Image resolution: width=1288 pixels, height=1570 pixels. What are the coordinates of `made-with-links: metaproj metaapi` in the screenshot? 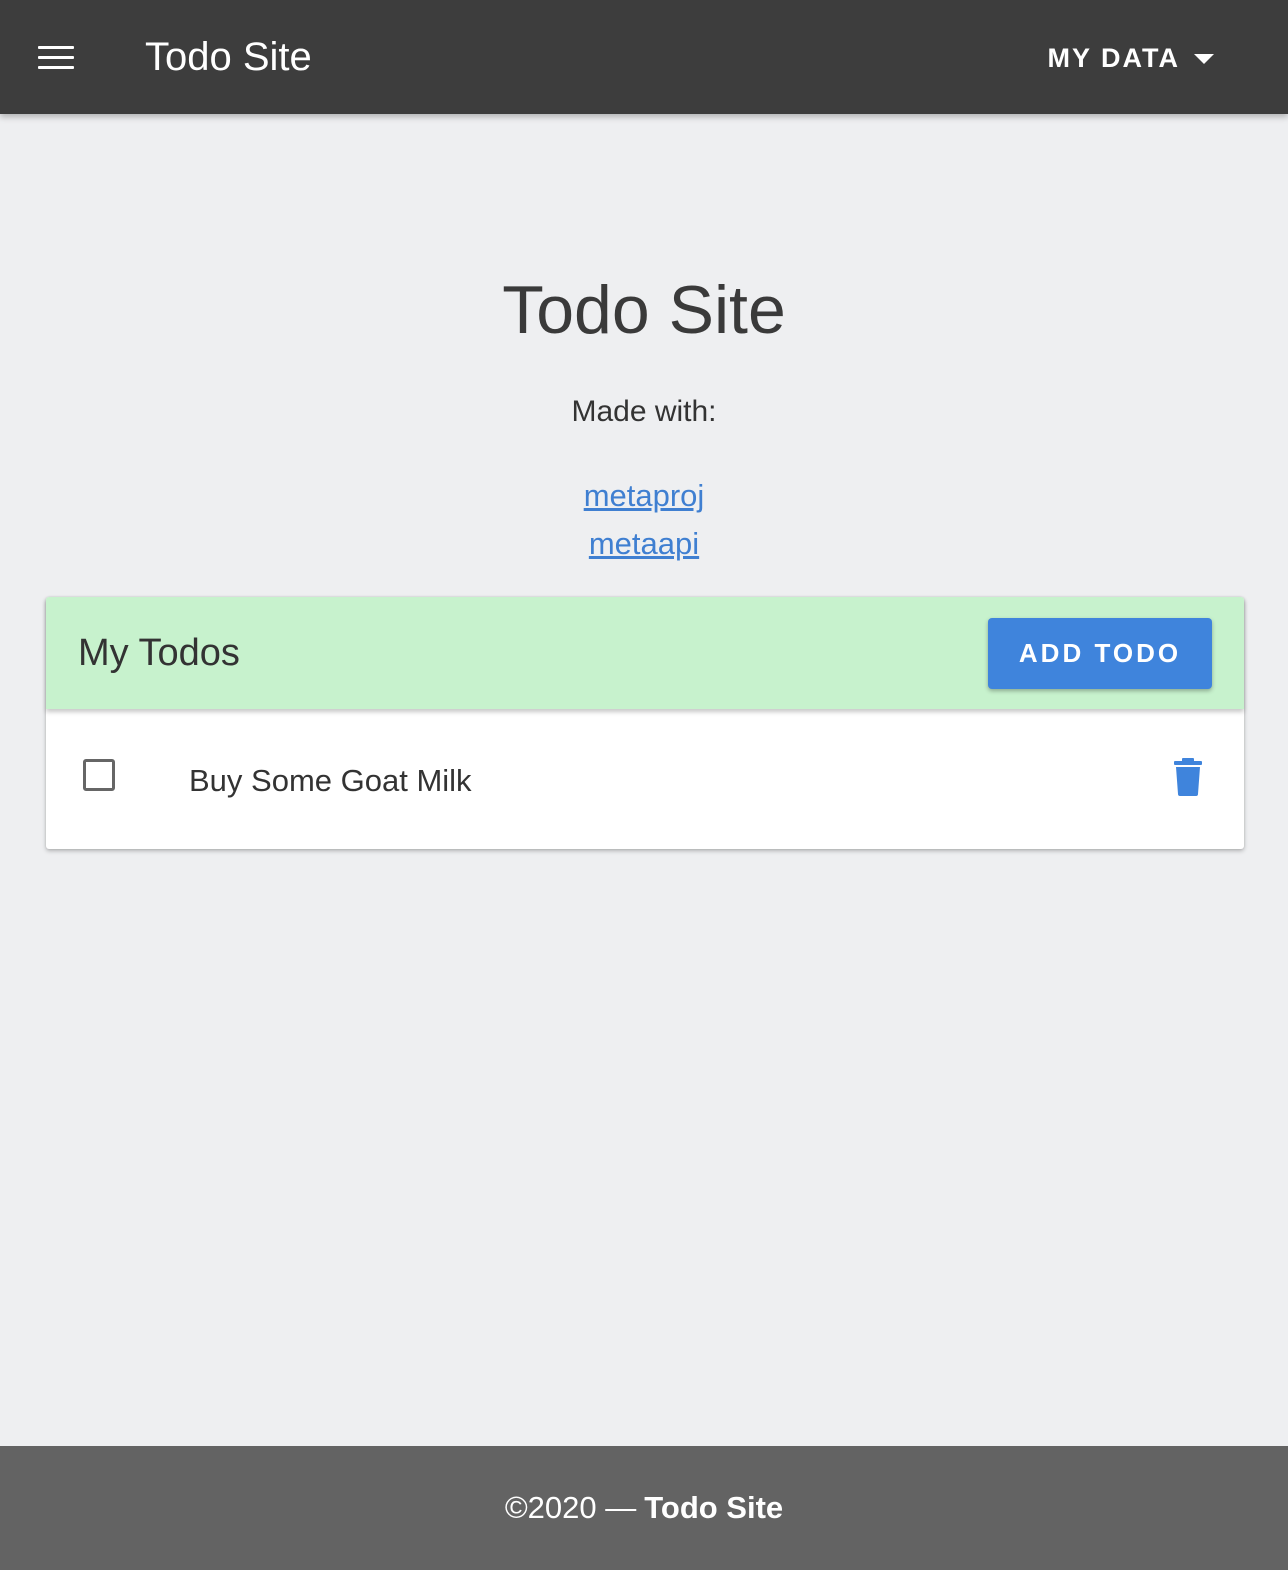 It's located at (644, 520).